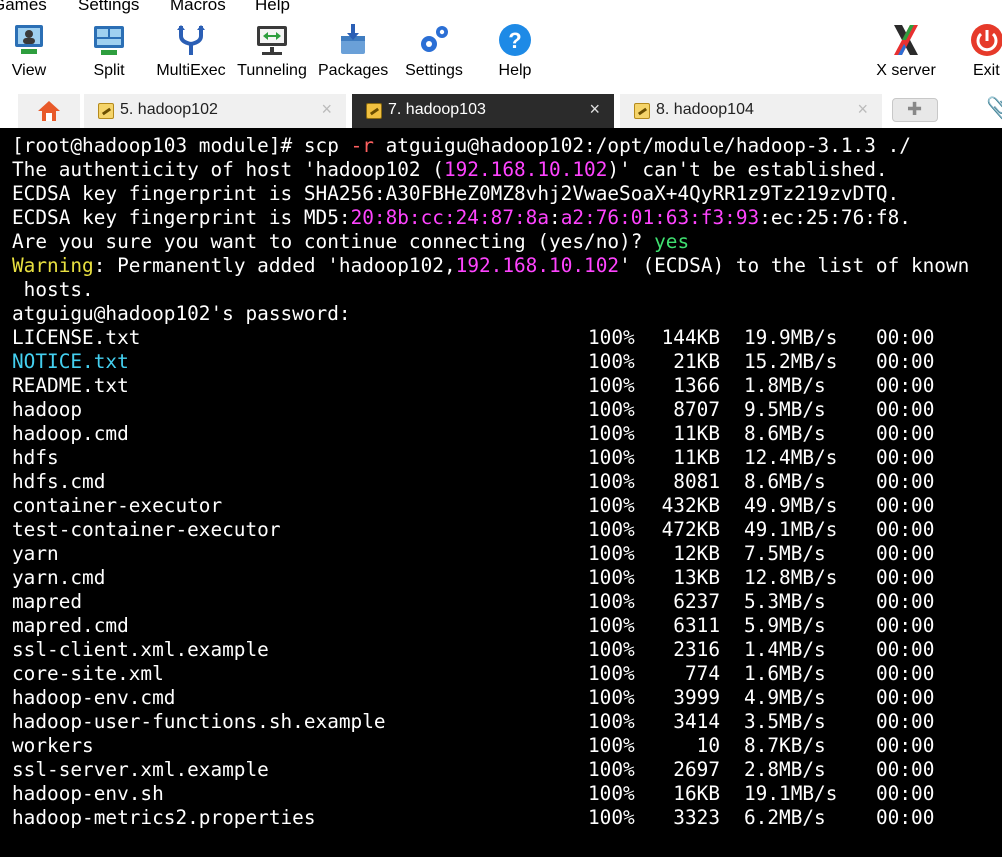 Image resolution: width=1002 pixels, height=857 pixels. Describe the element at coordinates (696, 601) in the screenshot. I see `file-size: 6237` at that location.